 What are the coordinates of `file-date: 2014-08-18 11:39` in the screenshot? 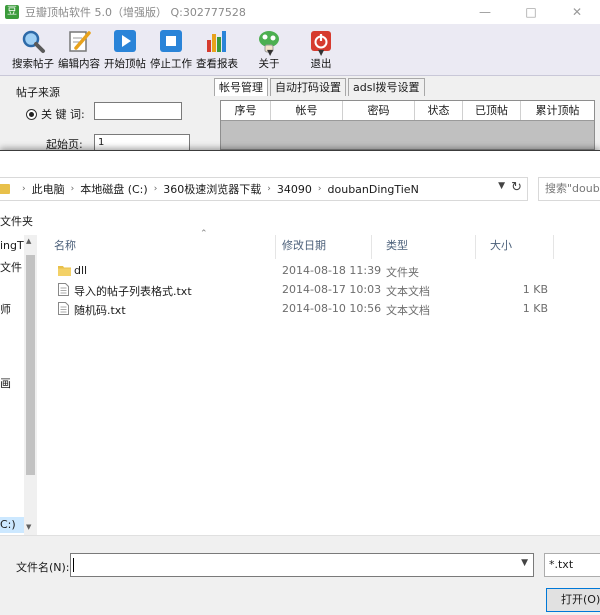 It's located at (332, 270).